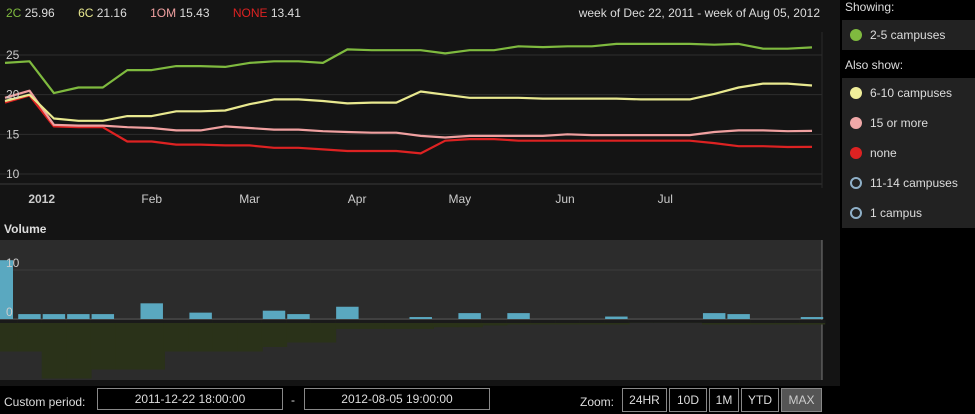 This screenshot has width=975, height=414. Describe the element at coordinates (564, 199) in the screenshot. I see `x-tick-label: Jun` at that location.